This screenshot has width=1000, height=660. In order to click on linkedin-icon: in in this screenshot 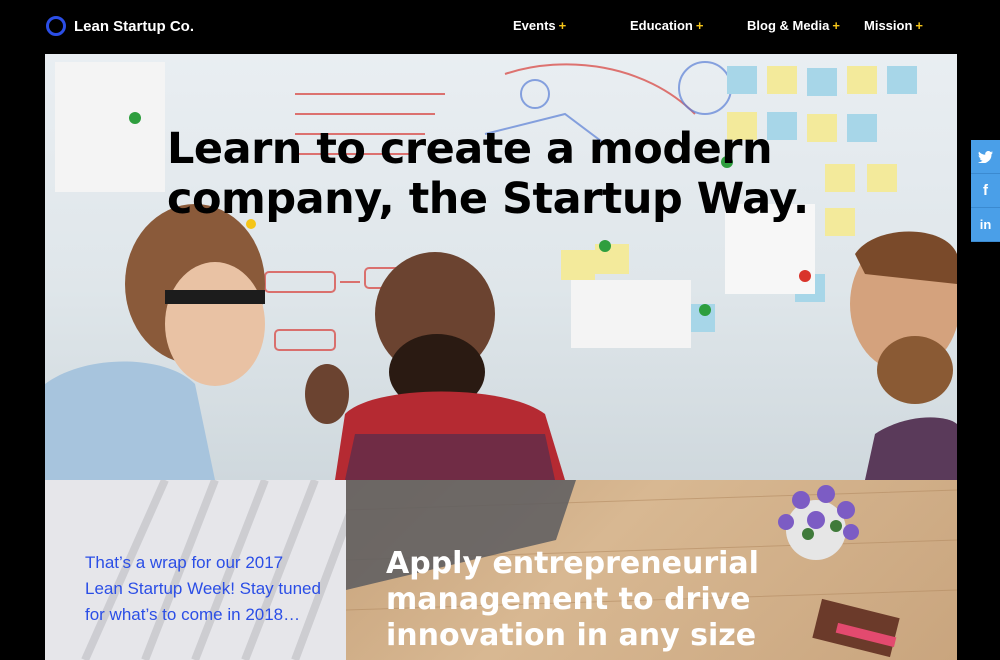, I will do `click(985, 224)`.